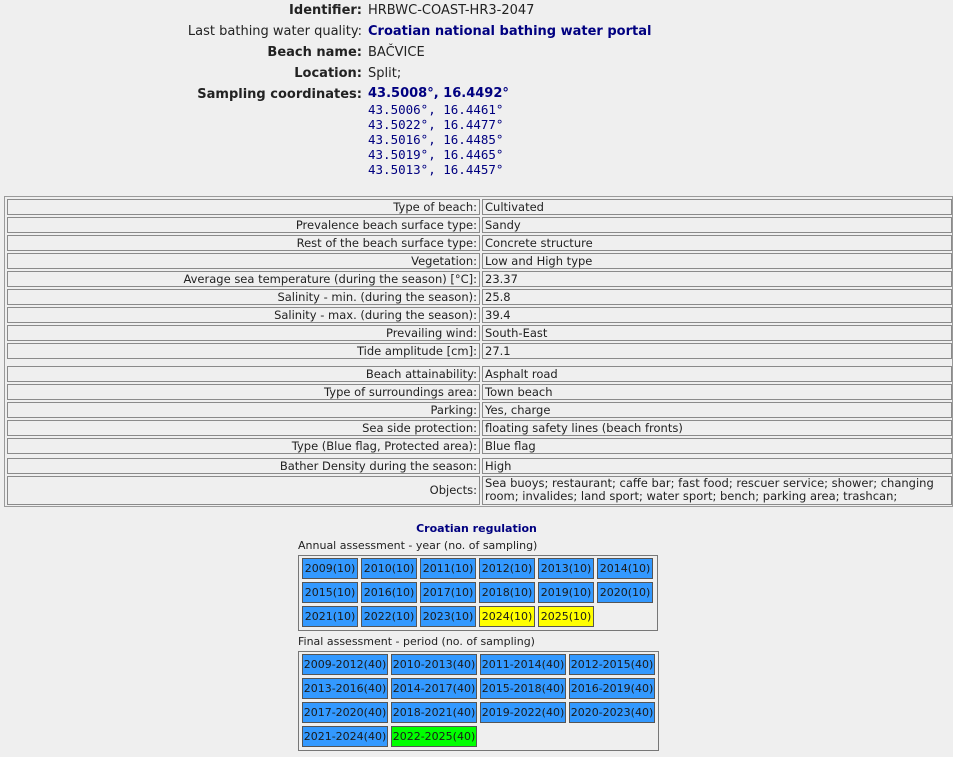 The height and width of the screenshot is (757, 953). Describe the element at coordinates (717, 428) in the screenshot. I see `attr-value: floating safety lines (beach fronts)` at that location.